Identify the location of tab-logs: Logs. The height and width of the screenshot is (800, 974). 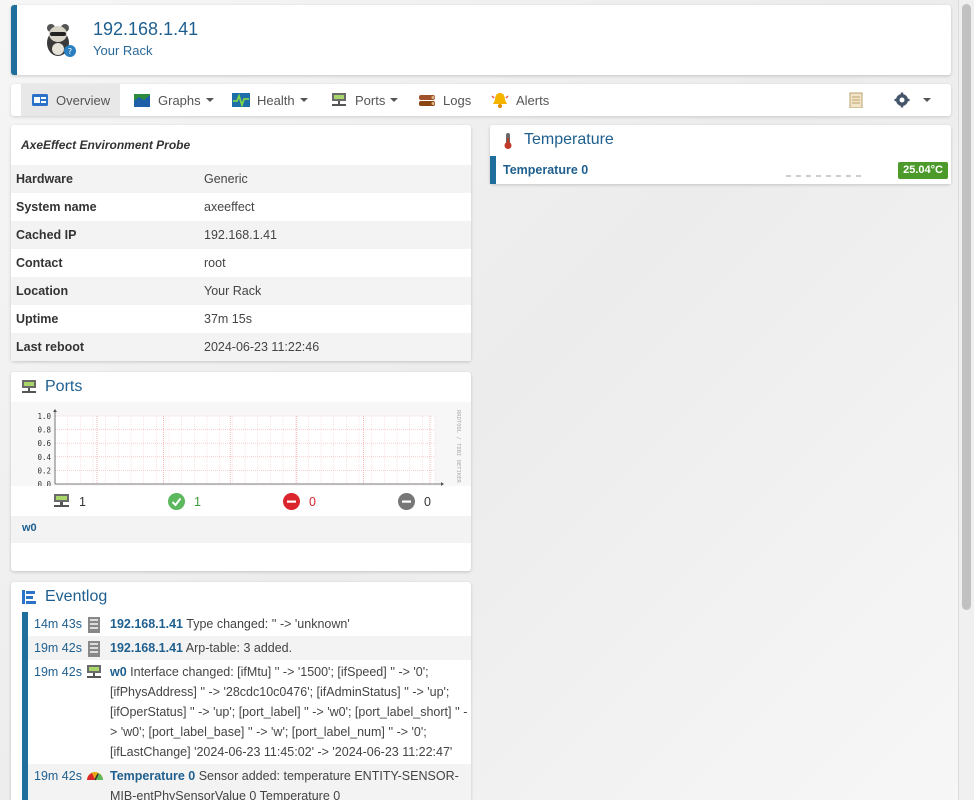
(444, 100).